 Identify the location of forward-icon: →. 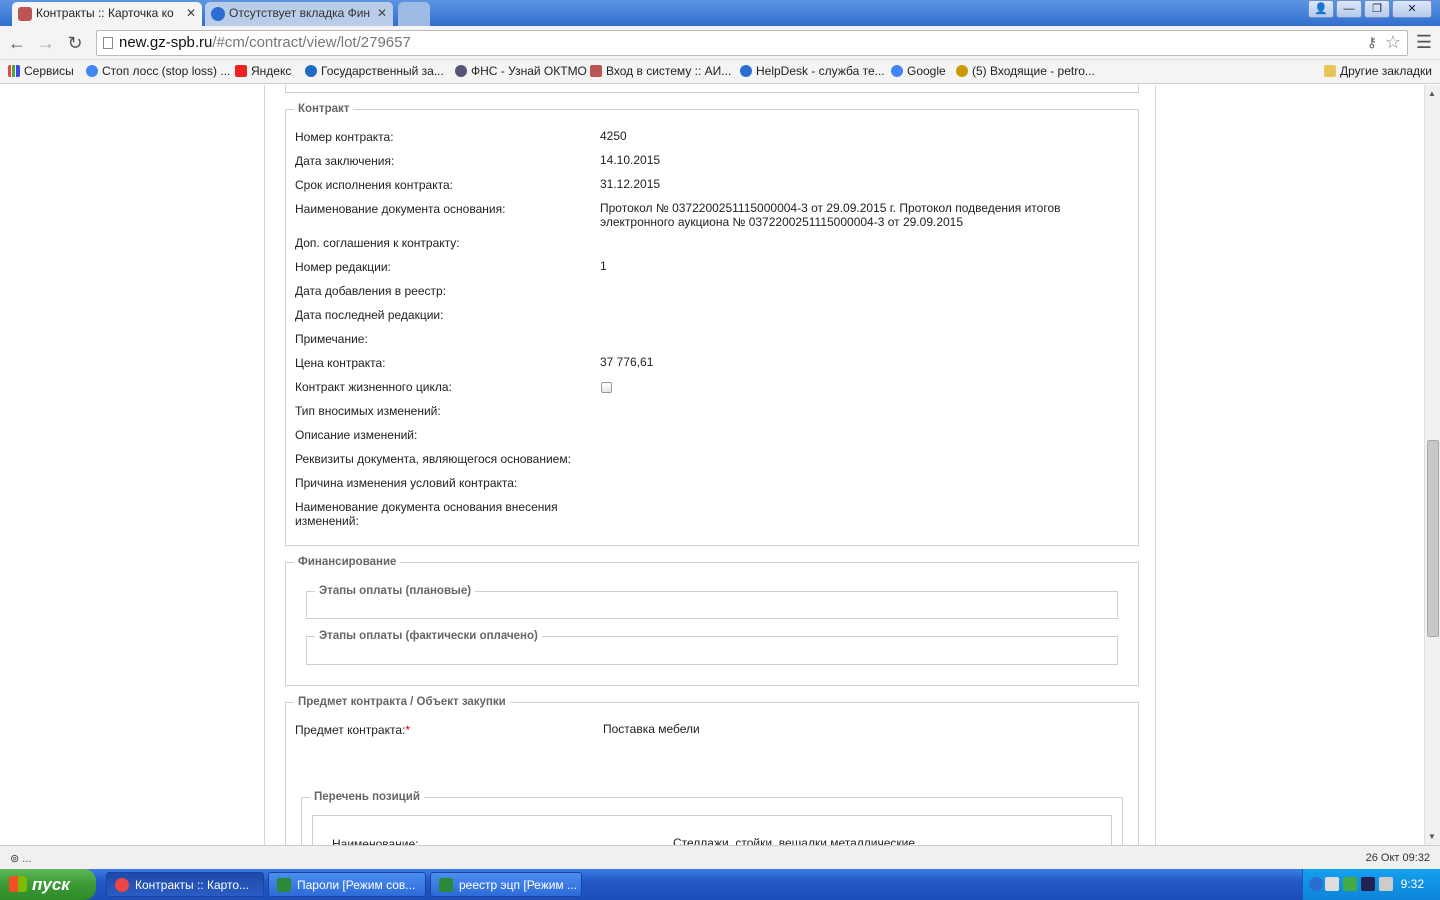
(46, 43).